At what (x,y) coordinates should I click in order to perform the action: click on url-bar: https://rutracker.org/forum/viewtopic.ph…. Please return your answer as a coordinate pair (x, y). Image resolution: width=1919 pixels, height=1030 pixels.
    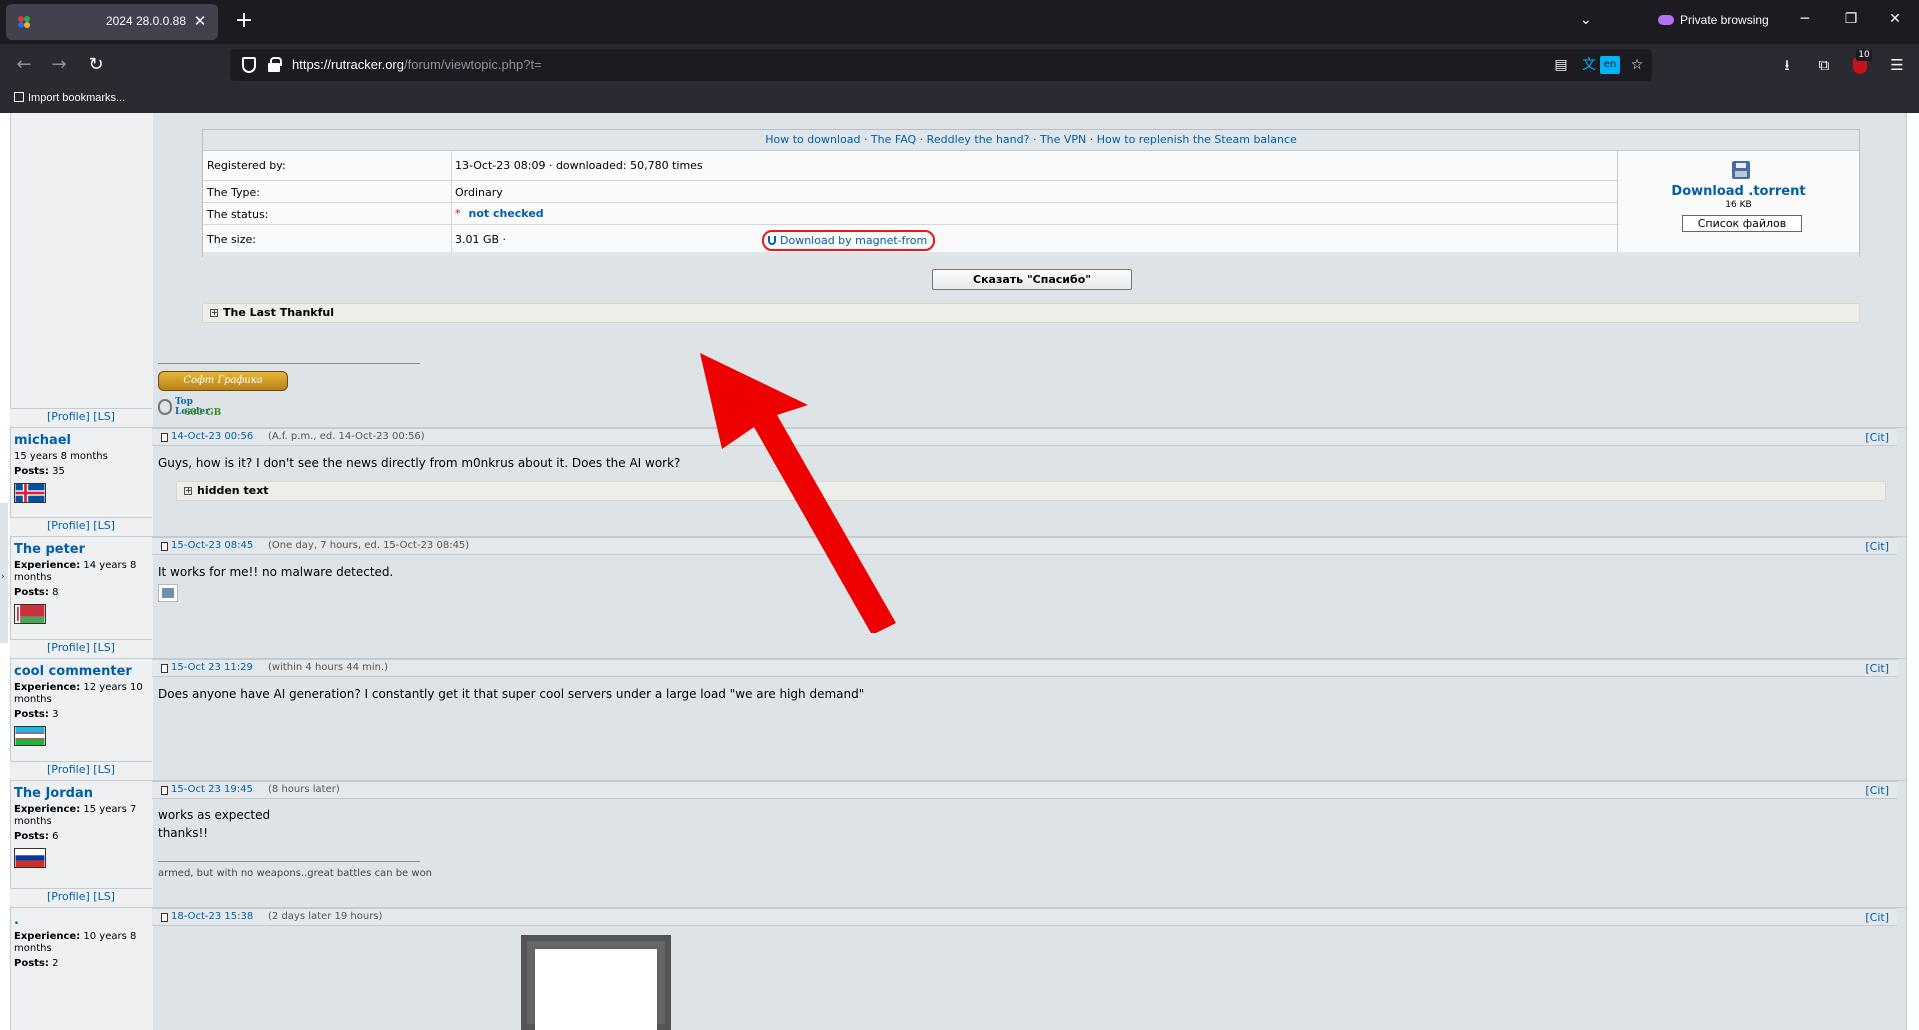
    Looking at the image, I should click on (941, 65).